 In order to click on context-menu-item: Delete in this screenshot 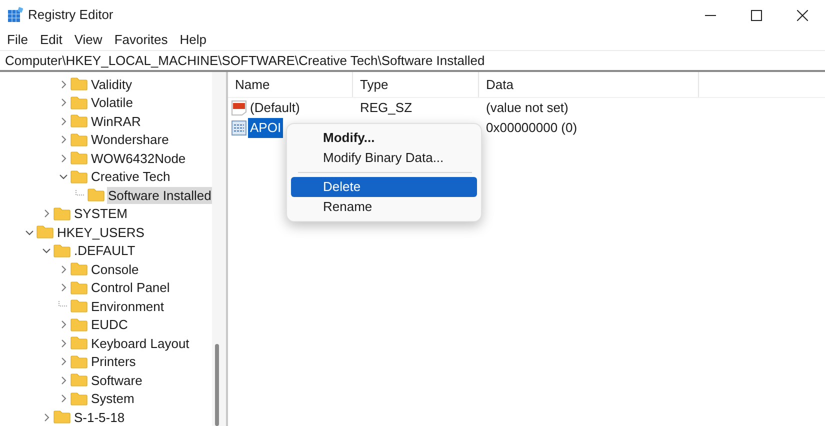, I will do `click(384, 187)`.